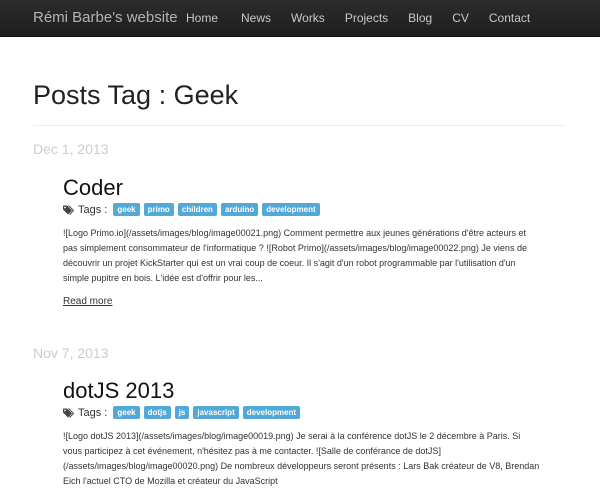 The width and height of the screenshot is (600, 489). I want to click on nav-item-news: News, so click(256, 18).